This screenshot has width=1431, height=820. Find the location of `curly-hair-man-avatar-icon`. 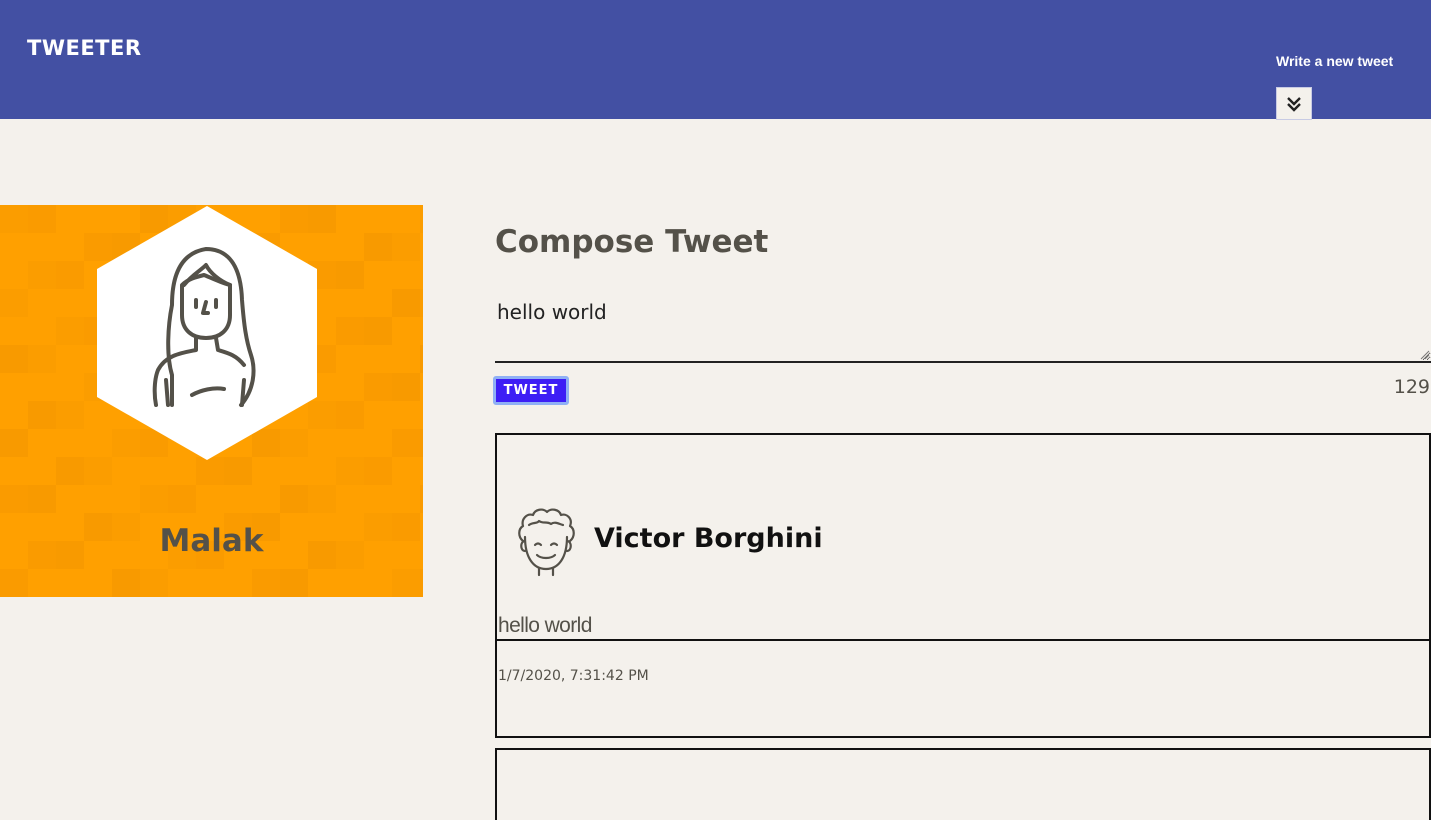

curly-hair-man-avatar-icon is located at coordinates (546, 542).